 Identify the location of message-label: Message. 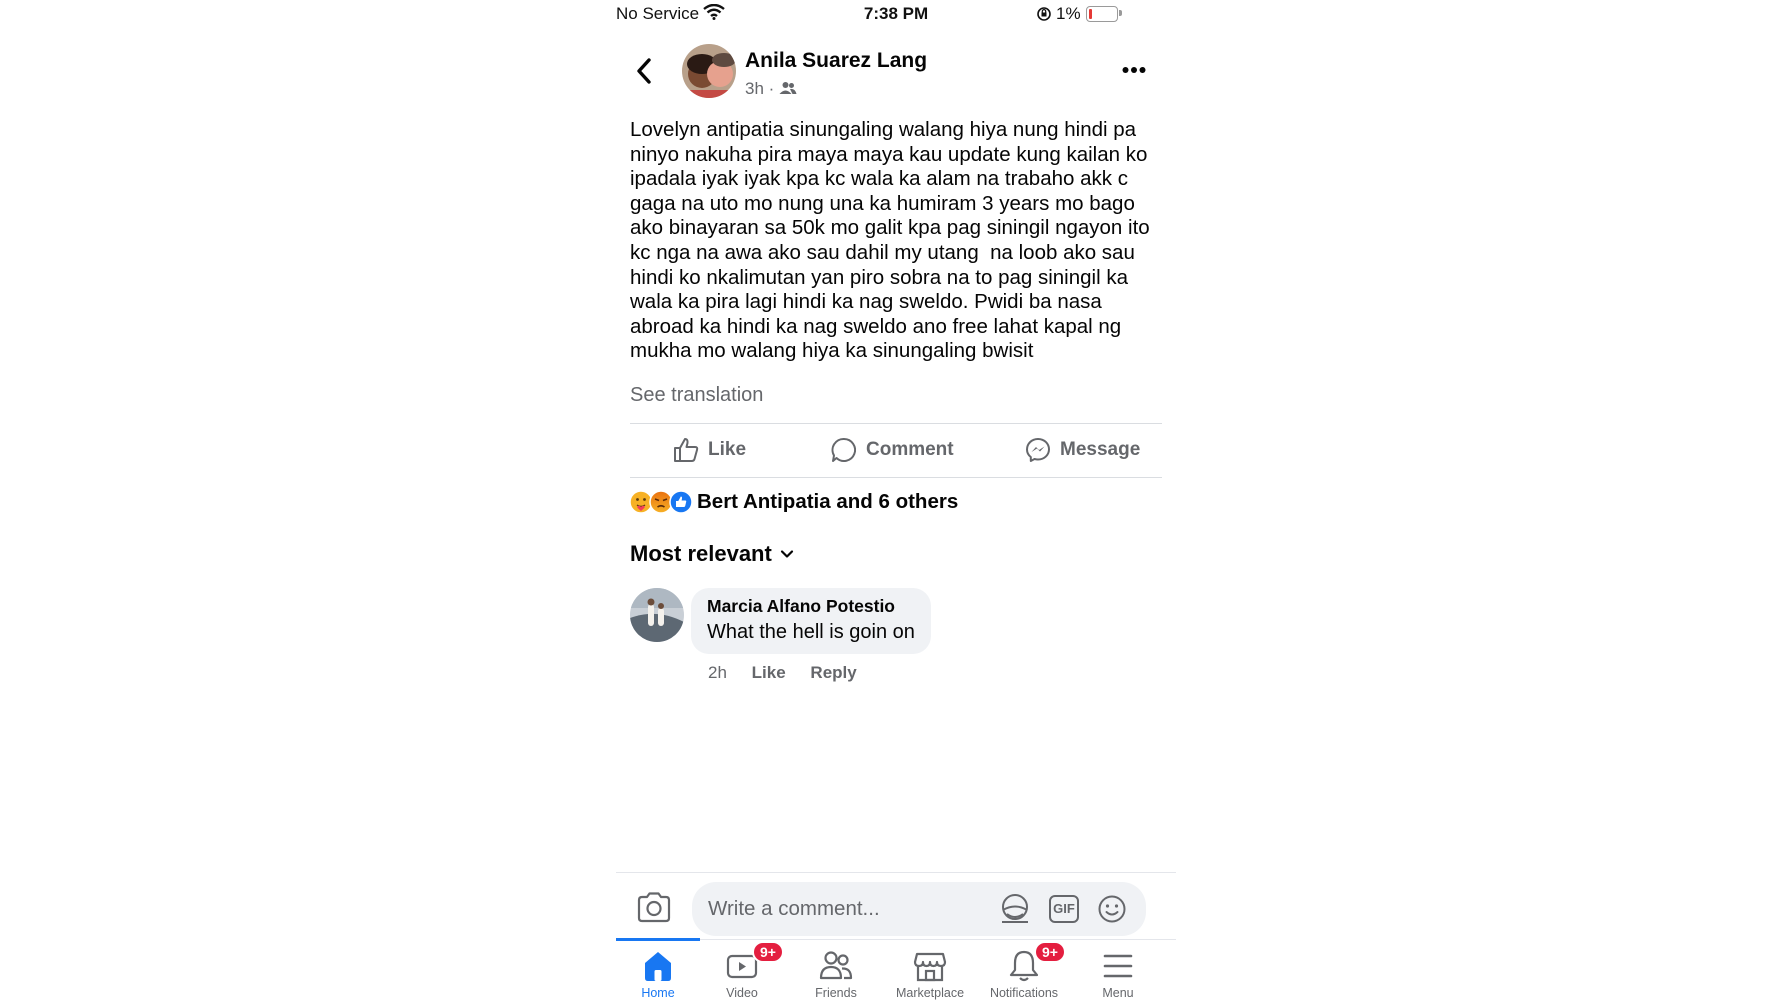
(1100, 449).